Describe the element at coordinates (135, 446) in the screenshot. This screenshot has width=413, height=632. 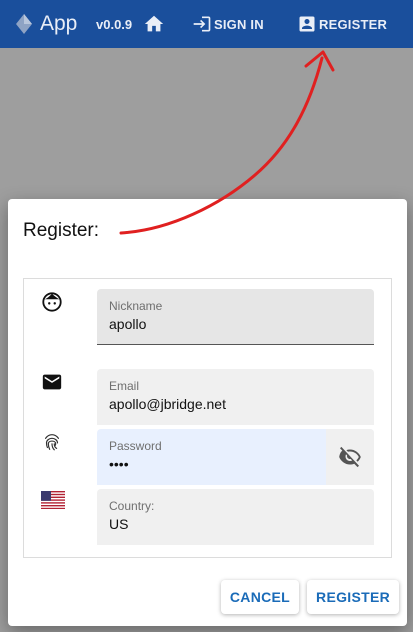
I see `password-label: Password` at that location.